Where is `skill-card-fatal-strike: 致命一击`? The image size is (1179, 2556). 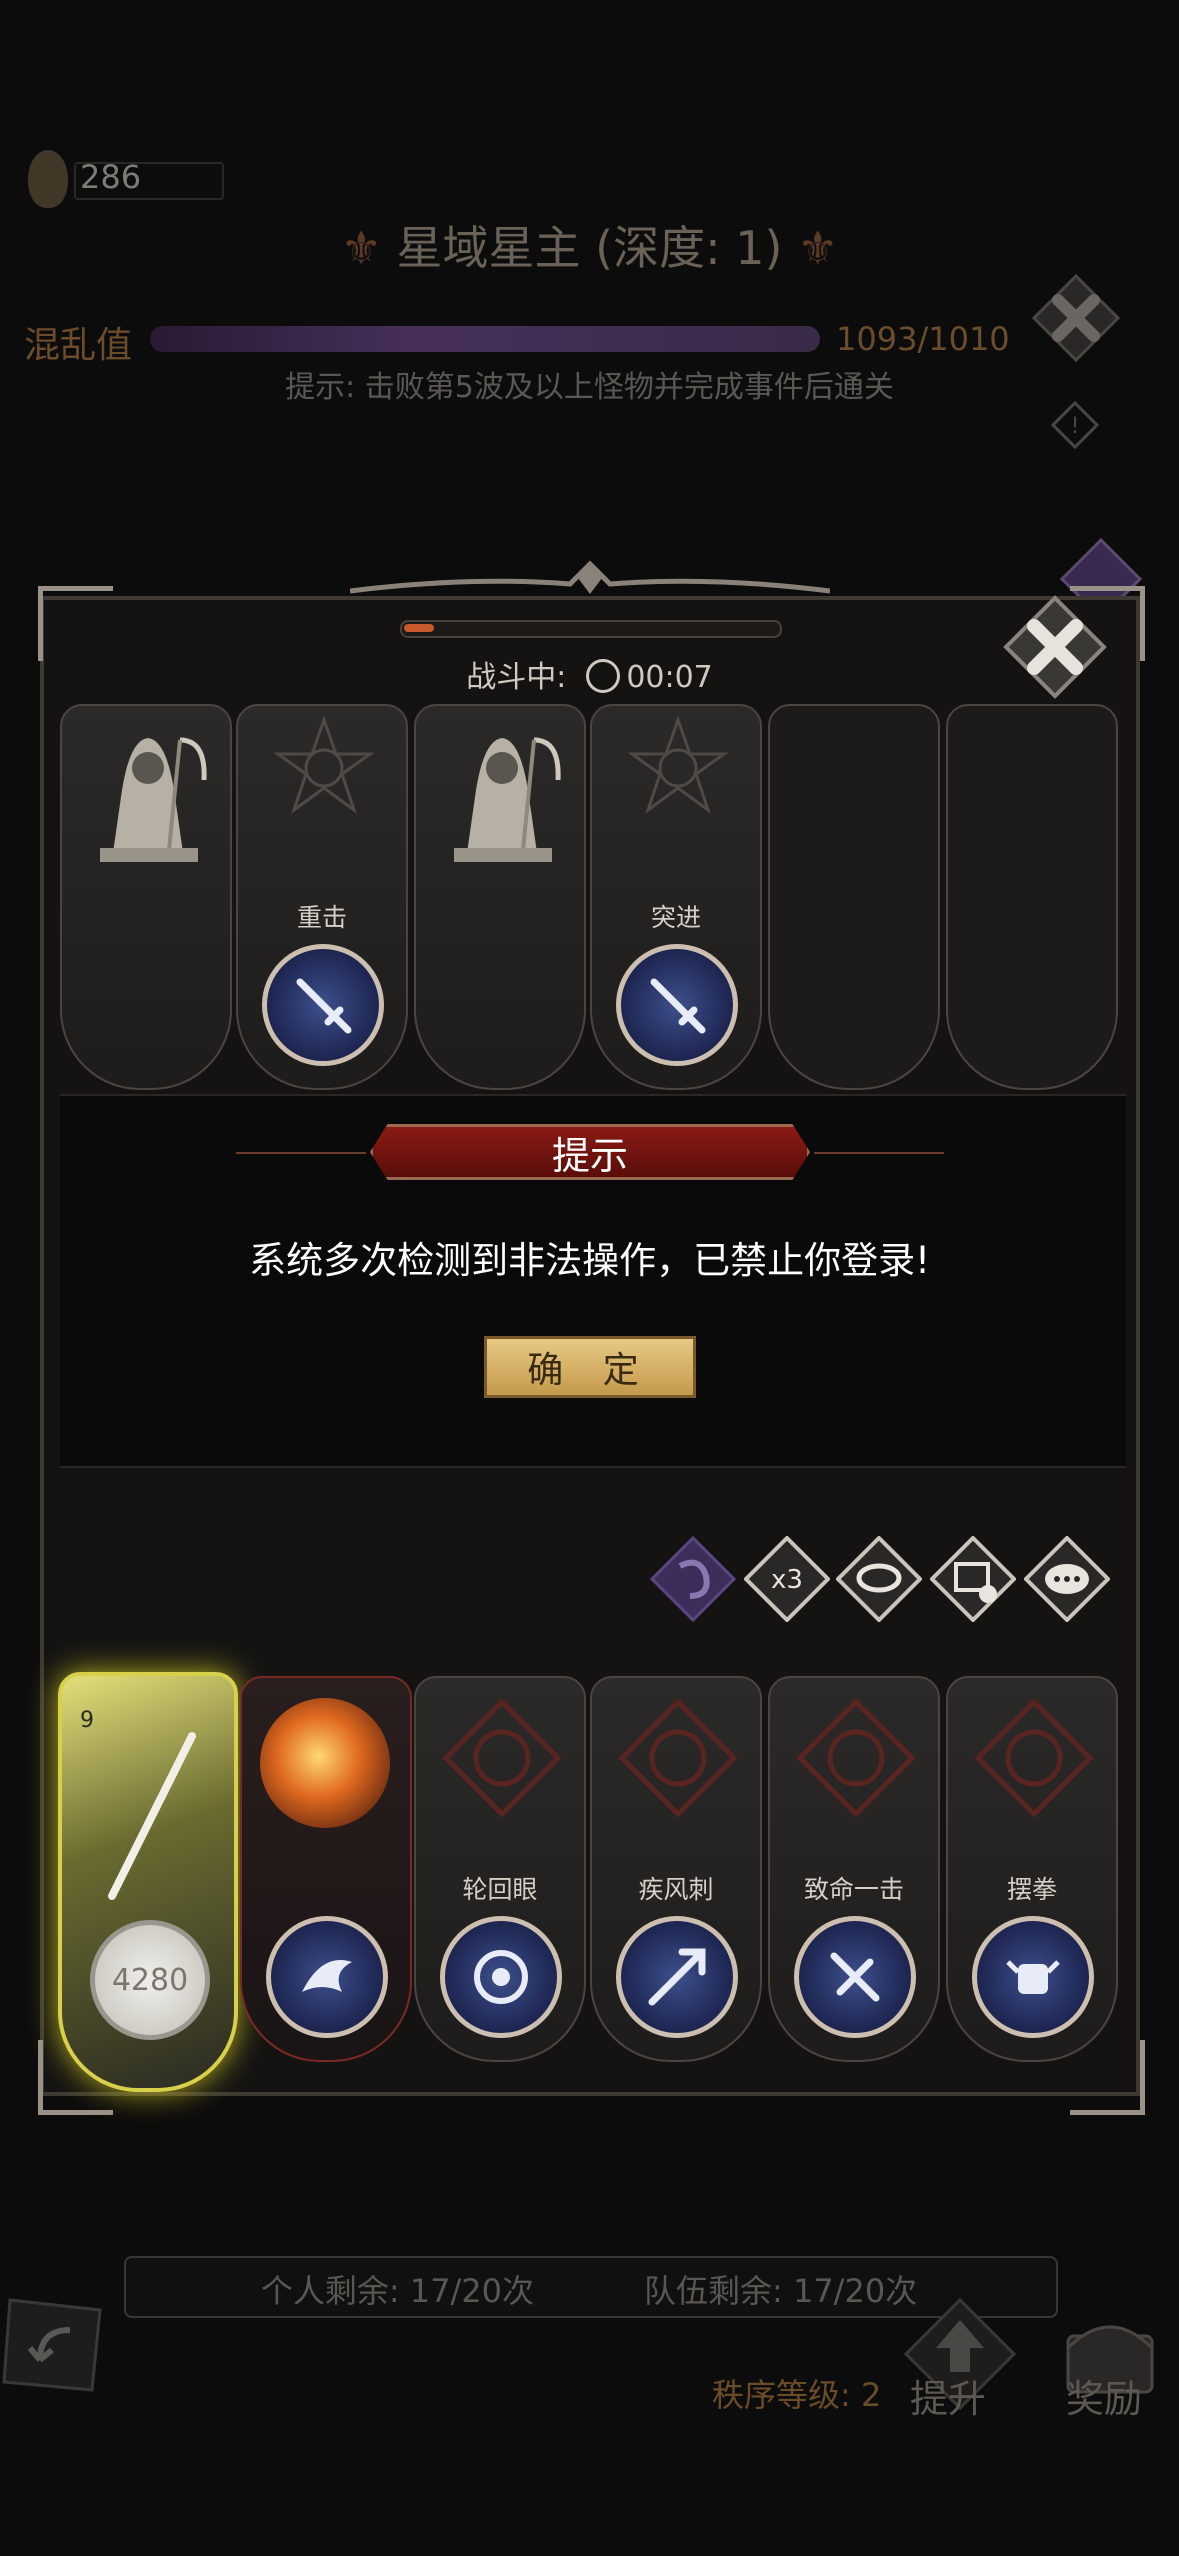 skill-card-fatal-strike: 致命一击 is located at coordinates (854, 1869).